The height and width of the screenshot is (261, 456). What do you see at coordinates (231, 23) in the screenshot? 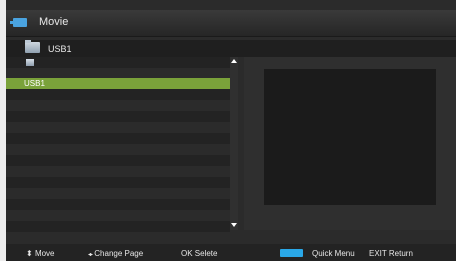
I see `title-bar: Movie` at bounding box center [231, 23].